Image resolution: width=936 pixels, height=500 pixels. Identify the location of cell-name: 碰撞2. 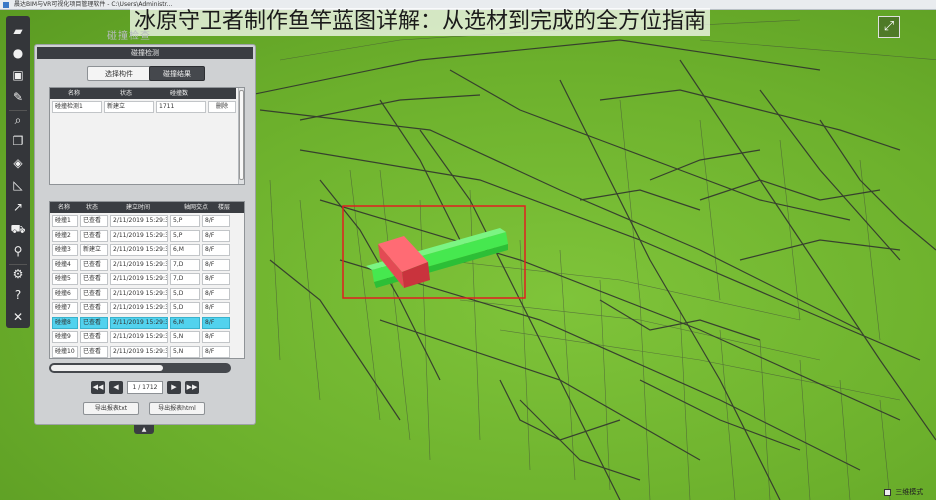
(65, 235).